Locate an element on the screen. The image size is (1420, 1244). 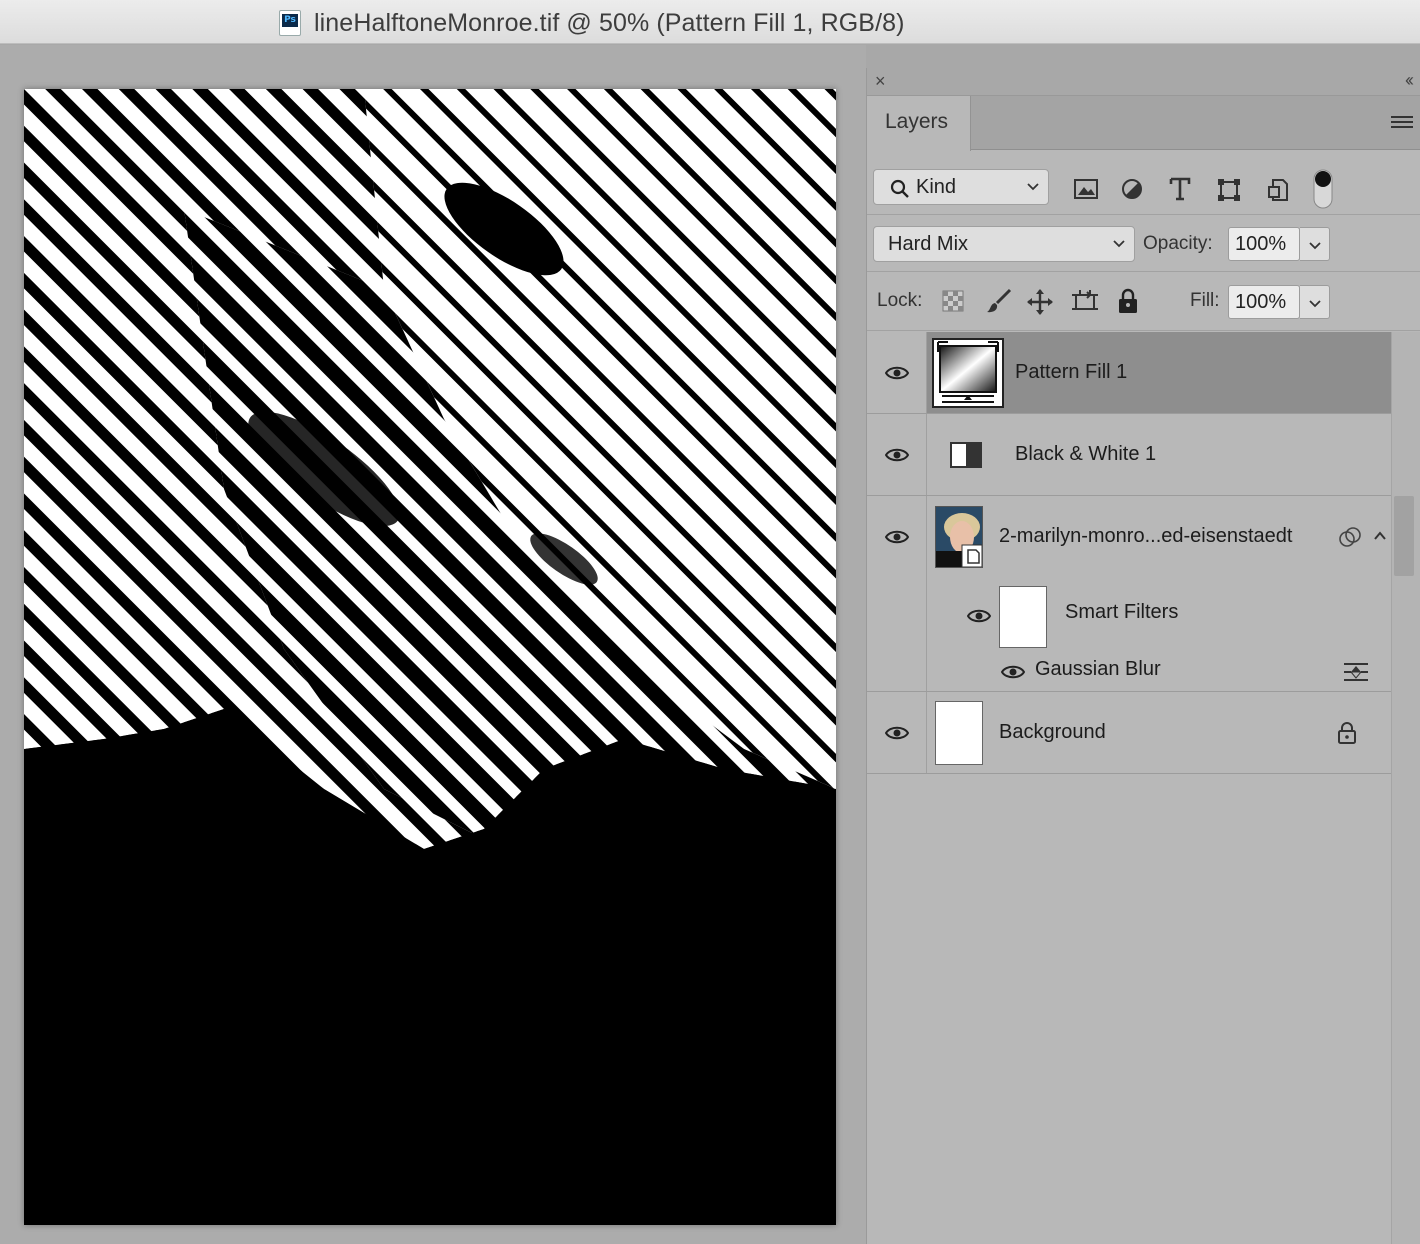
opacity-dropdown-button is located at coordinates (1315, 244).